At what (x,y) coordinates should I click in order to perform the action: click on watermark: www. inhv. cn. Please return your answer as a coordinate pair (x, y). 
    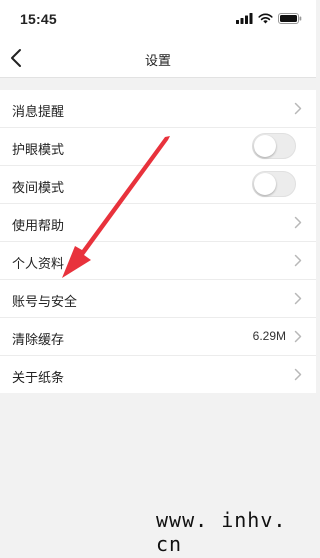
    Looking at the image, I should click on (221, 532).